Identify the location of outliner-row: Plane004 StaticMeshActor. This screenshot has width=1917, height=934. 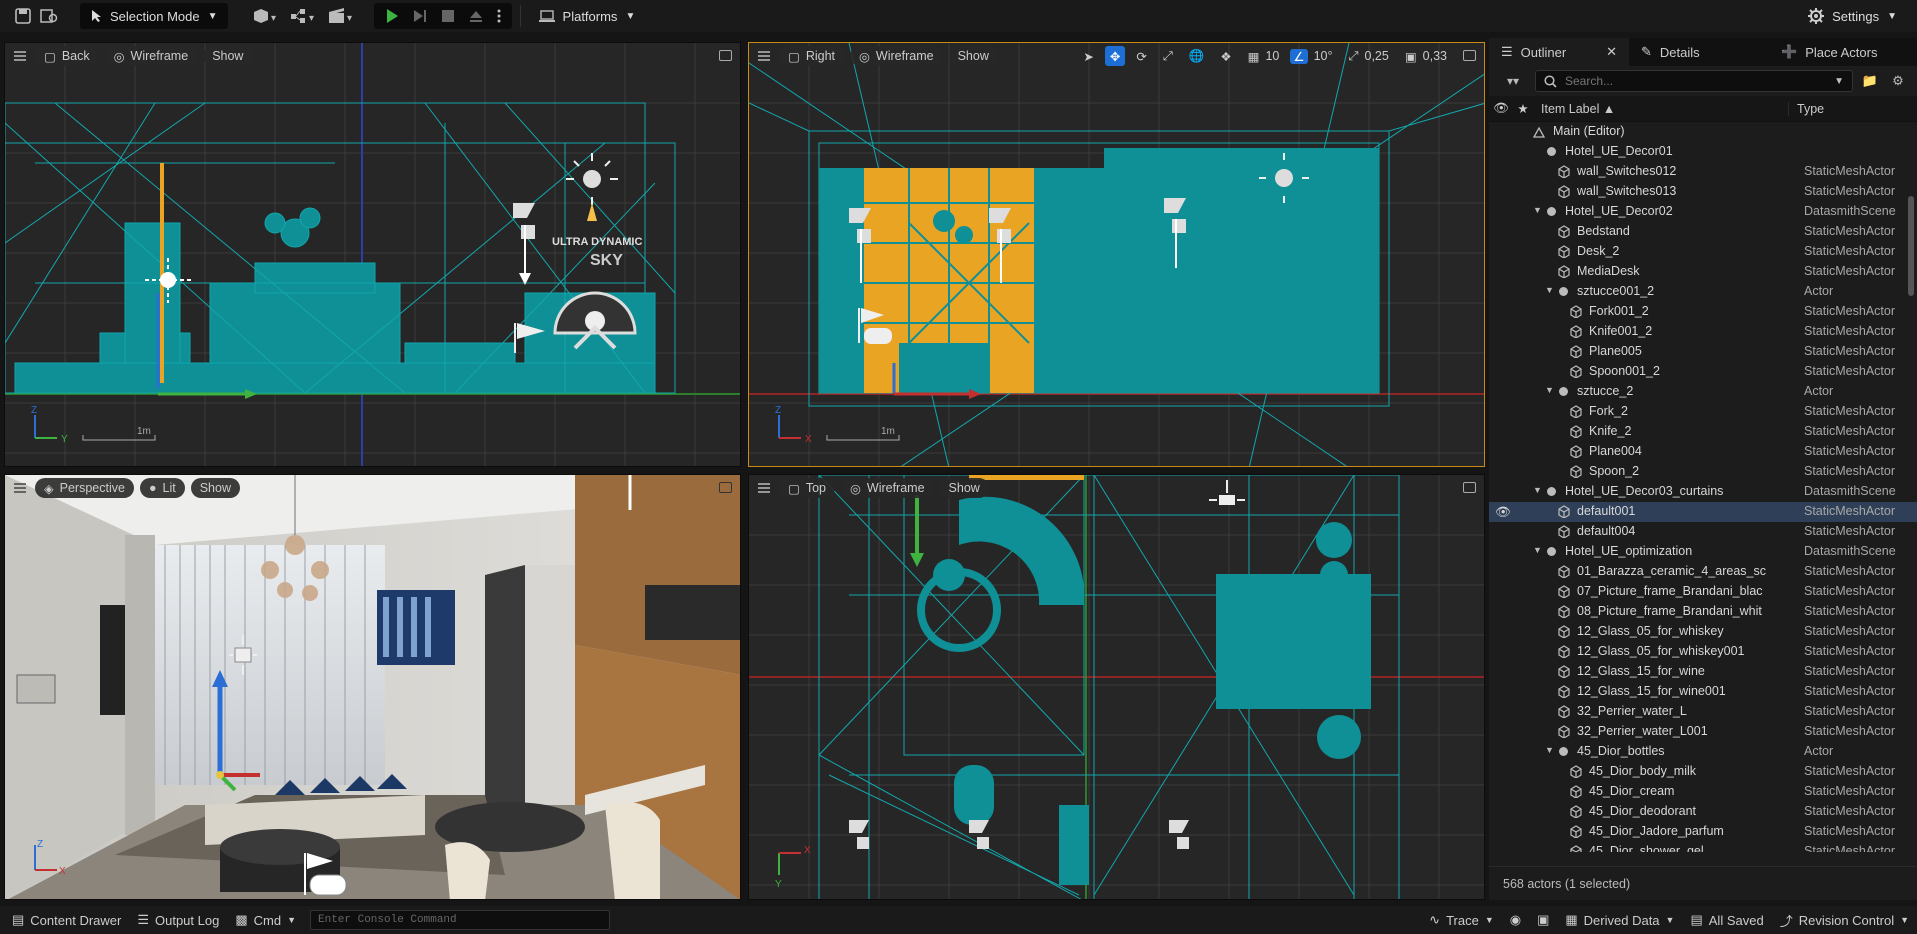
(1703, 452).